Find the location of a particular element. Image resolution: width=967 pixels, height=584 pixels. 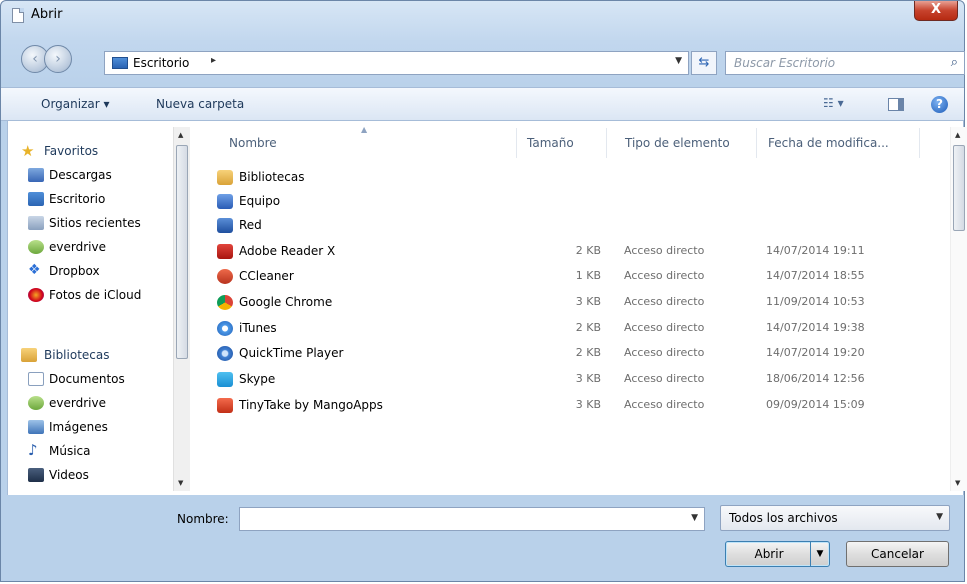

sidebar-item-label: Escritorio is located at coordinates (77, 199).